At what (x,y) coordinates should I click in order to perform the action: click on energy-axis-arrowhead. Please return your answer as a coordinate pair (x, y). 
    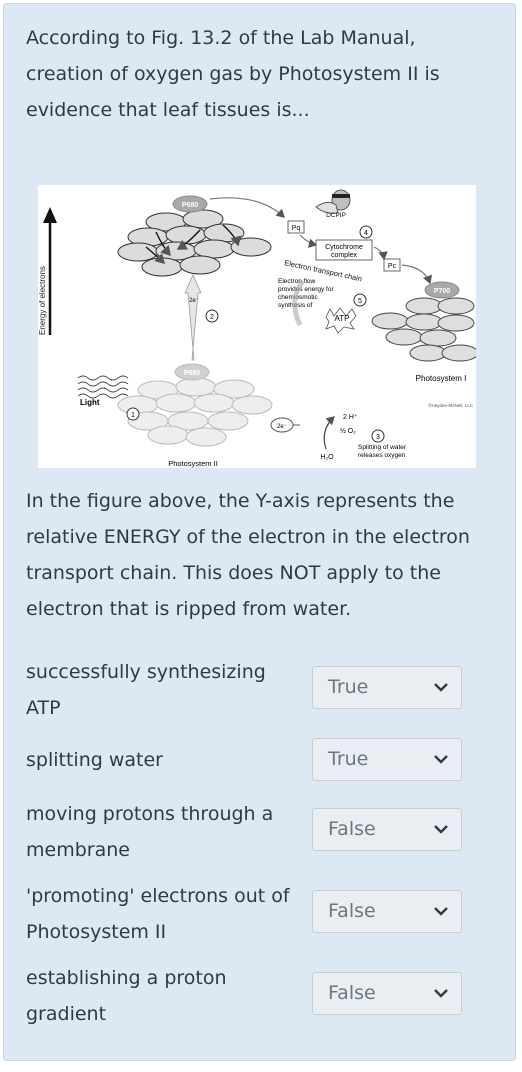
    Looking at the image, I should click on (50, 215).